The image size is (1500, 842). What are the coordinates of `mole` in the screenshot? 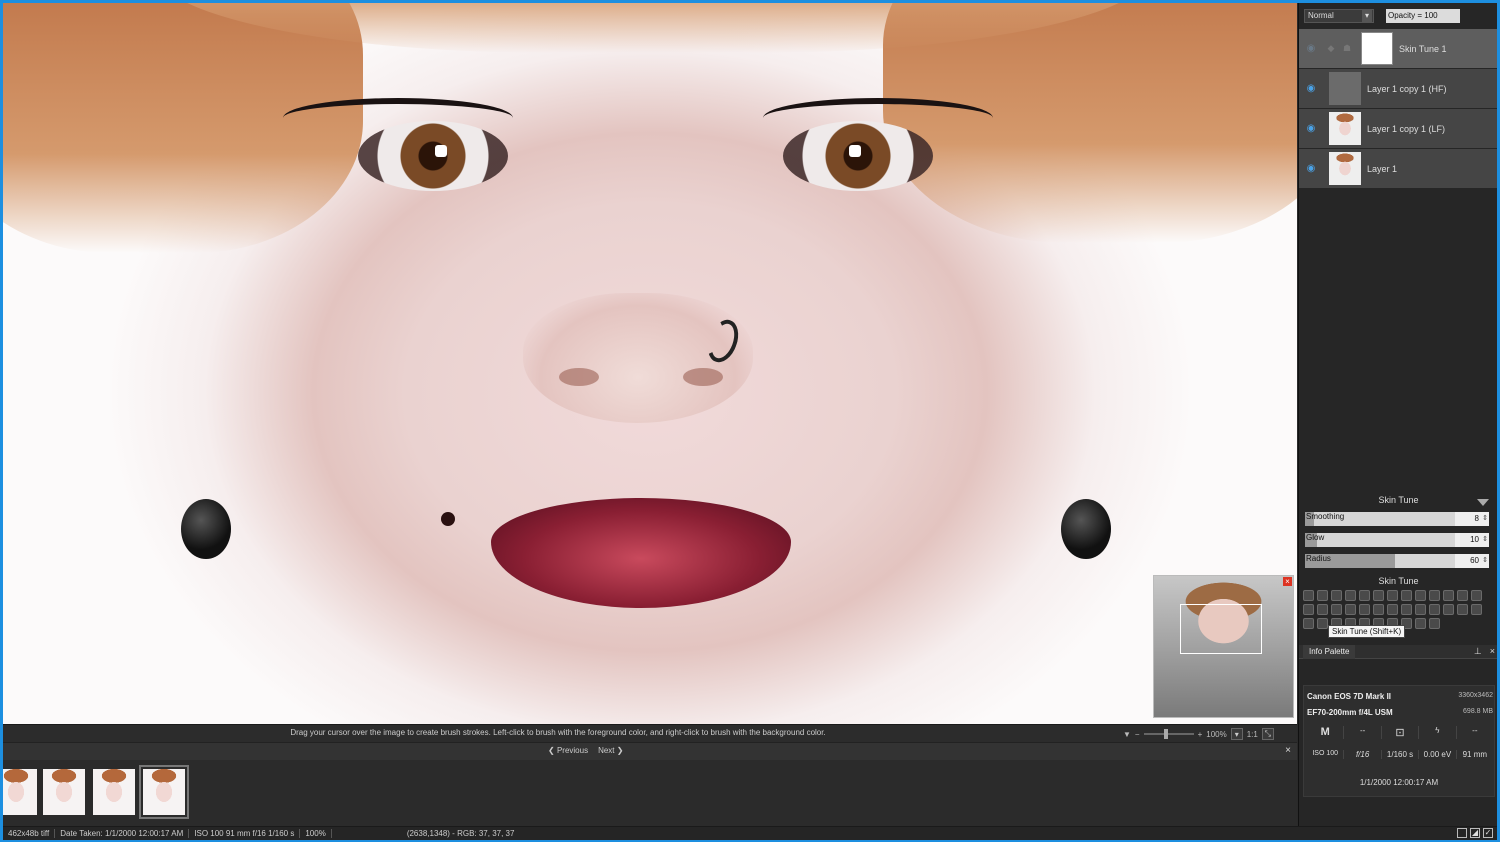 It's located at (448, 519).